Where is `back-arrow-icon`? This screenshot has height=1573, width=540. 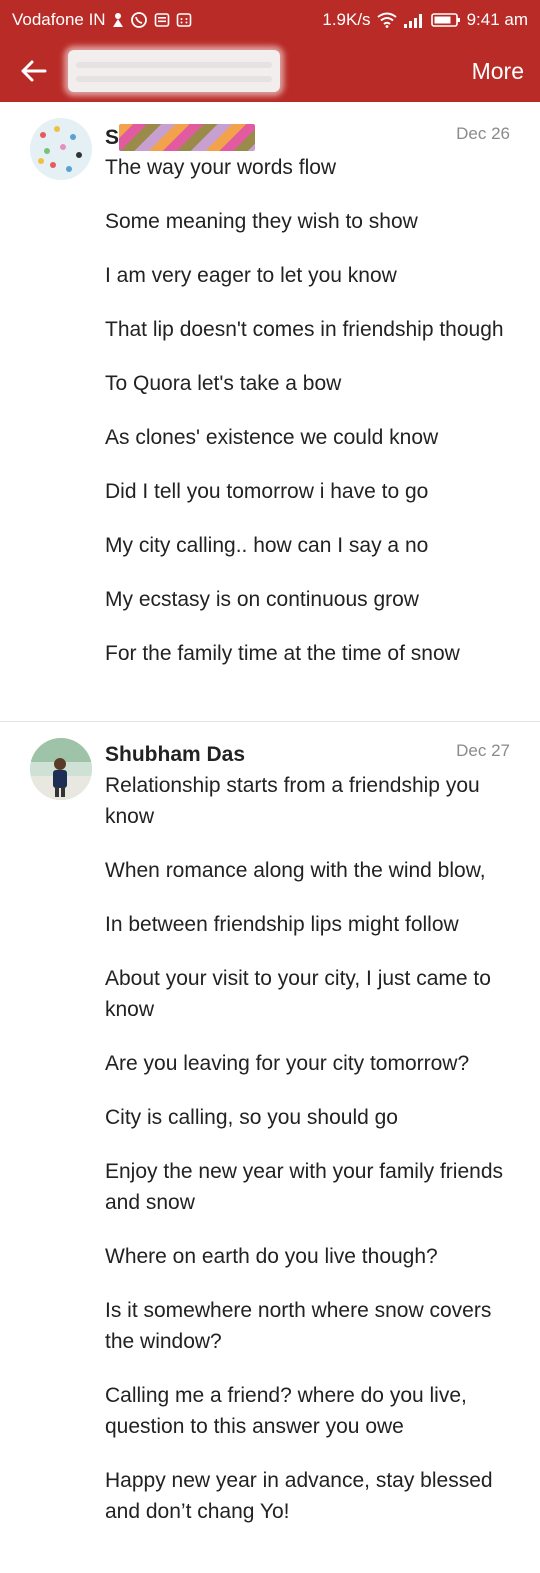 back-arrow-icon is located at coordinates (33, 71).